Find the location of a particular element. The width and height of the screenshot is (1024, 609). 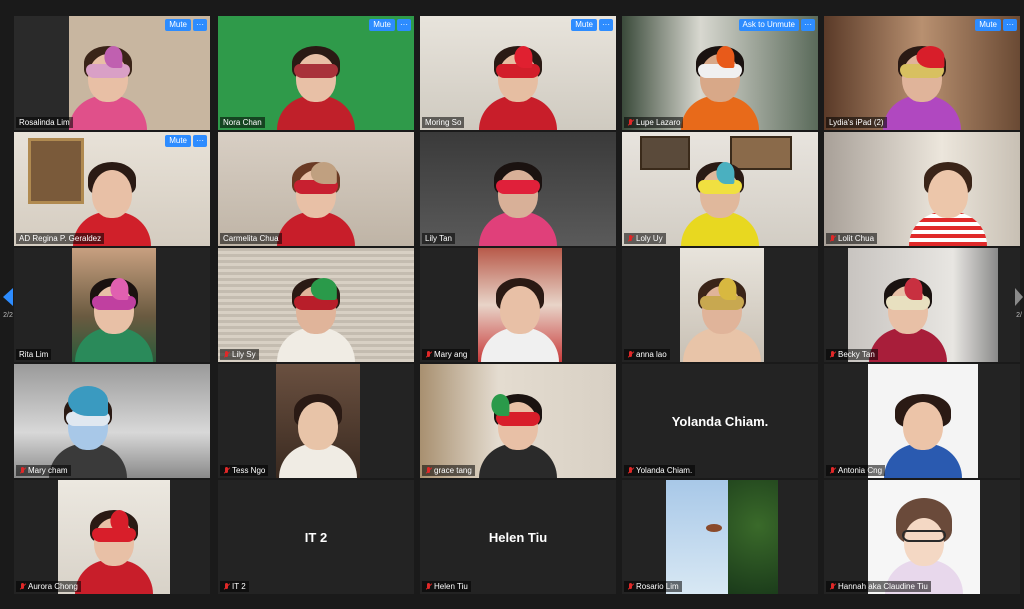

participant-avatar is located at coordinates (924, 537).